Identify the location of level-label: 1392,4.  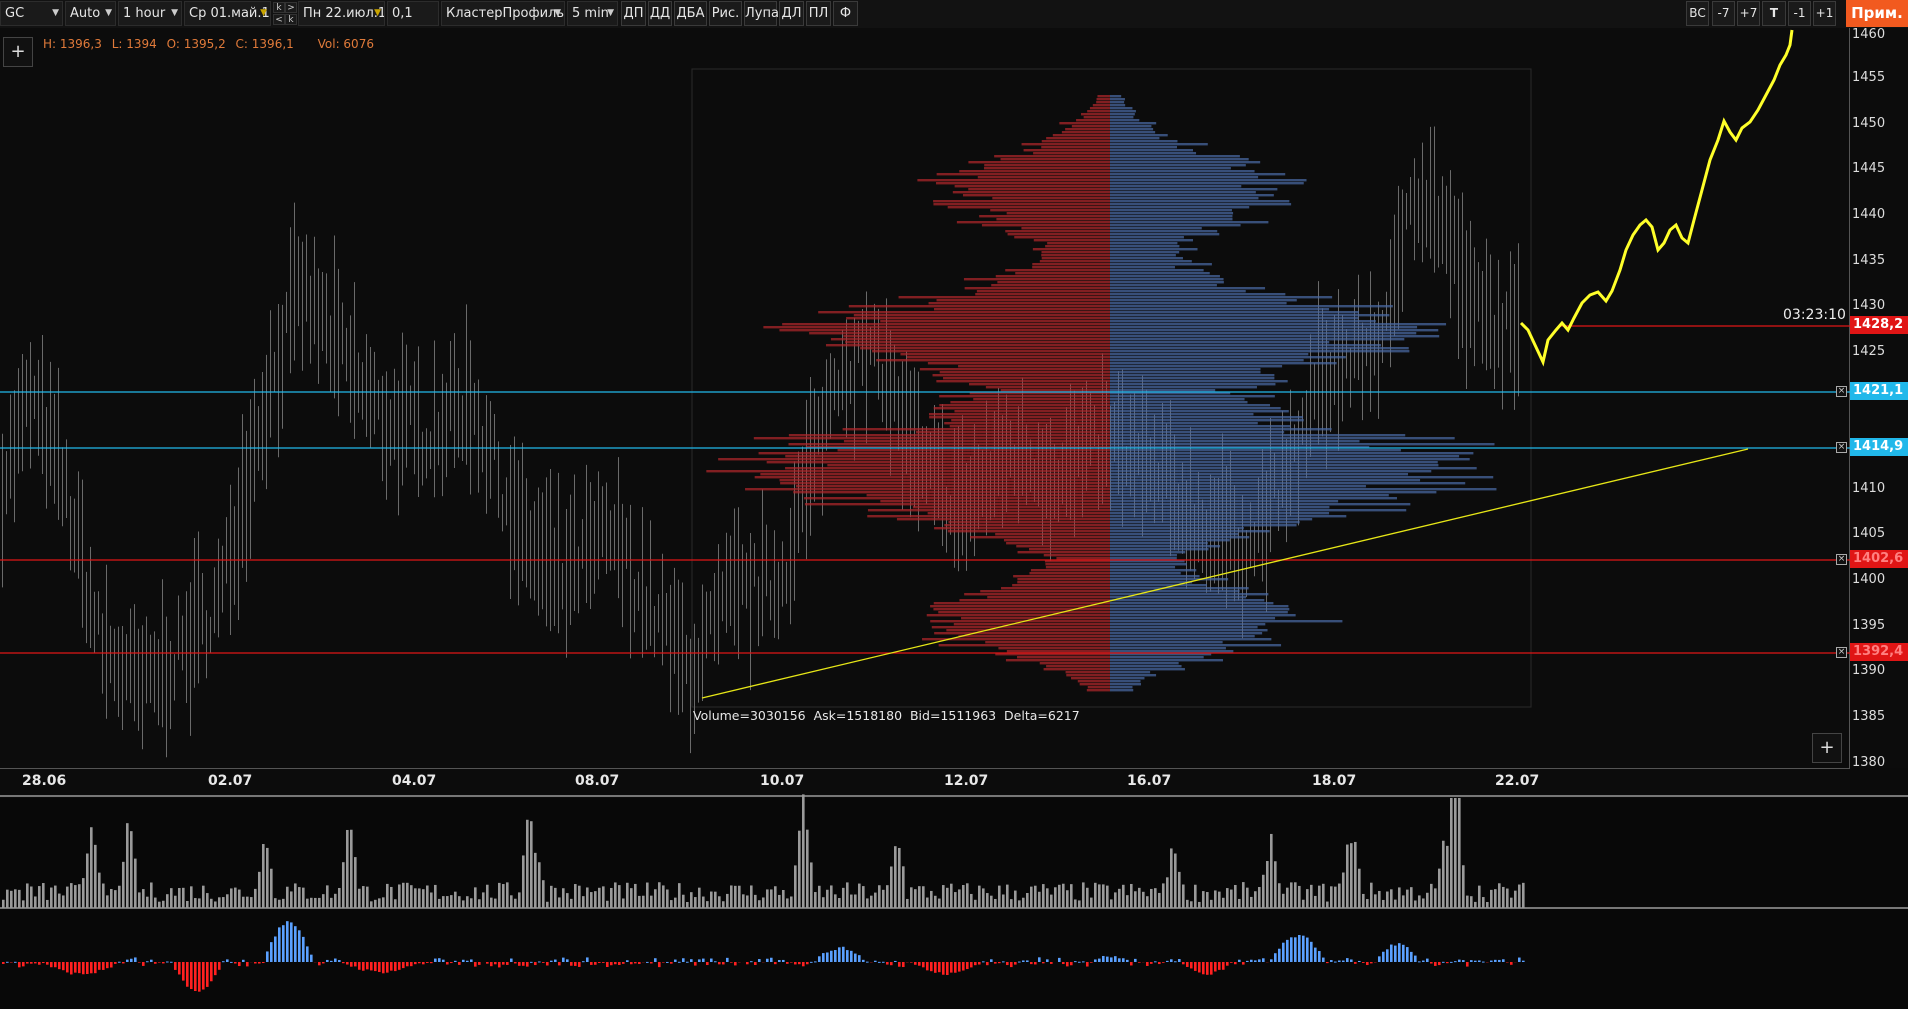
(1879, 652).